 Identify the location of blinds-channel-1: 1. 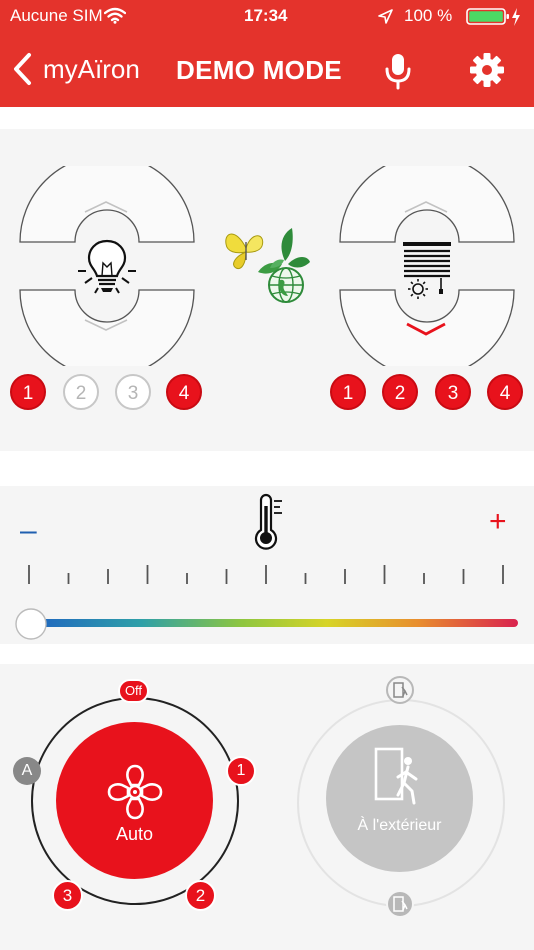
(348, 392).